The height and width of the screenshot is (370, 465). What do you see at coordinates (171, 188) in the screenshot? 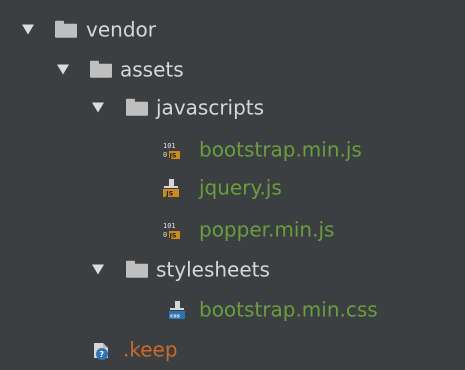
I see `js-file-icon: JS` at bounding box center [171, 188].